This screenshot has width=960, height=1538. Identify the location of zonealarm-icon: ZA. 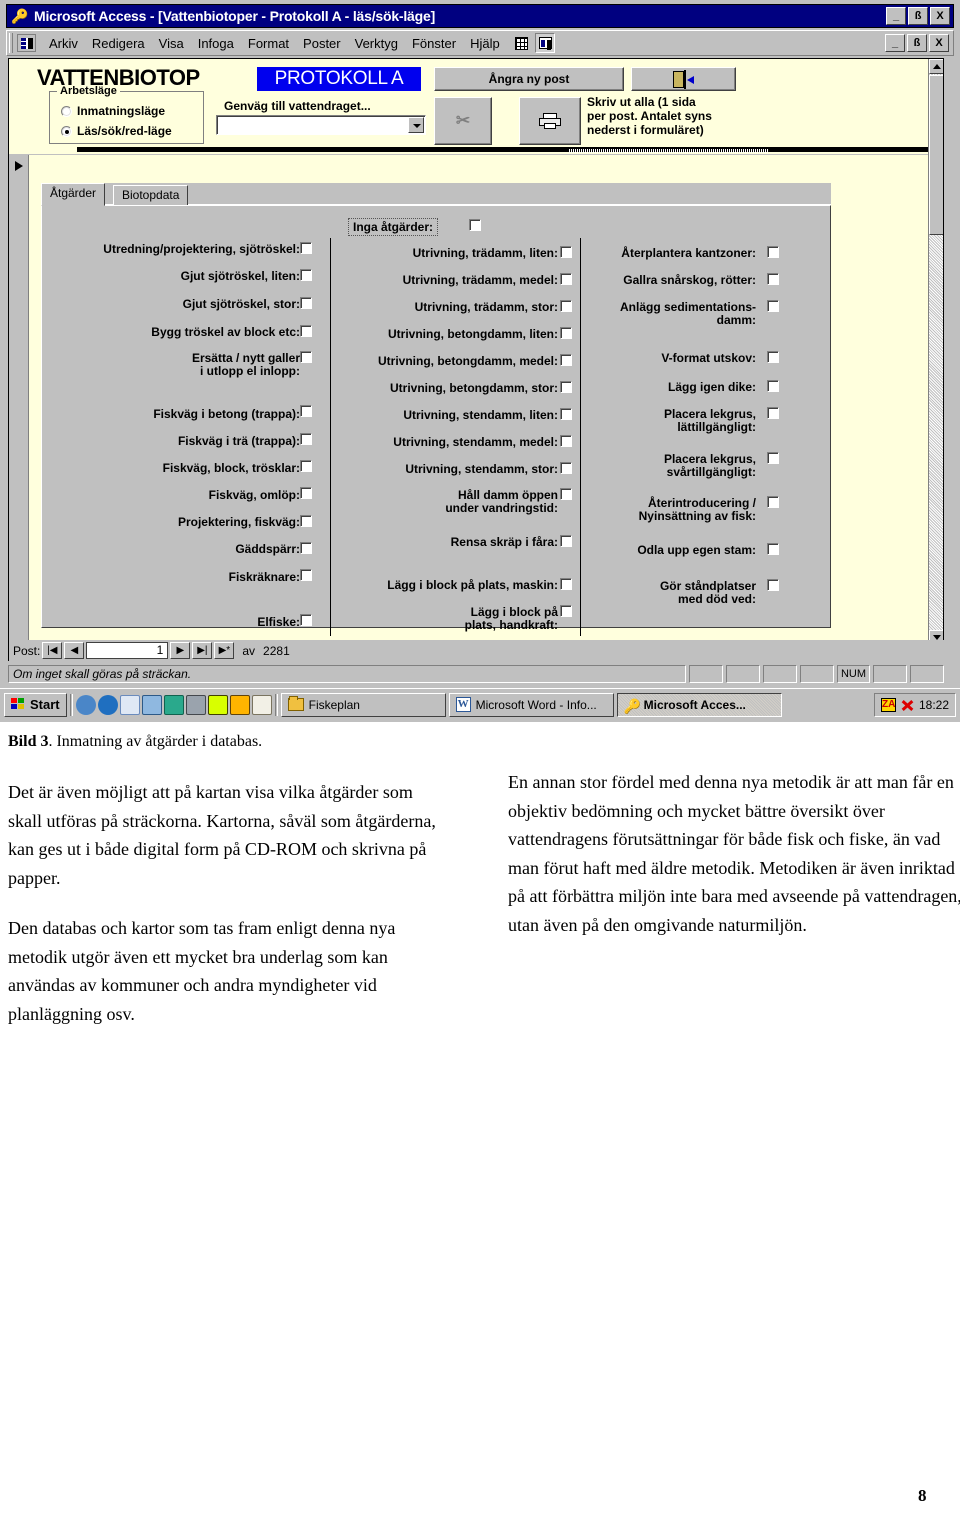
(888, 704).